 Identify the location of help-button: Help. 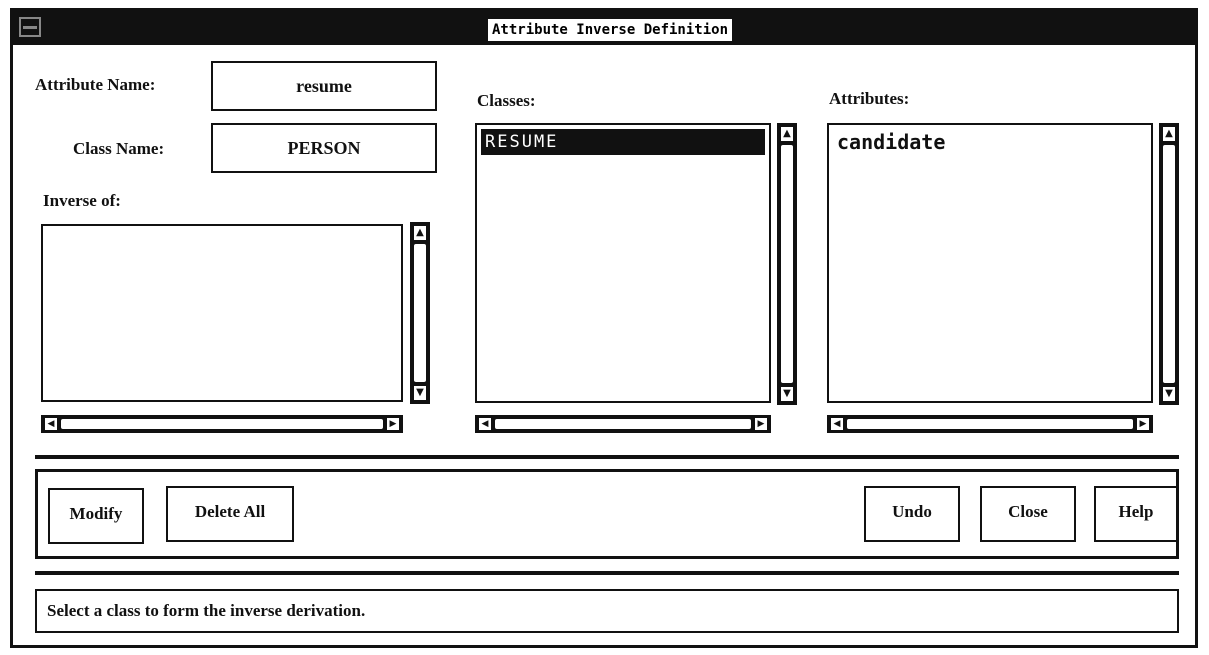
(1136, 514).